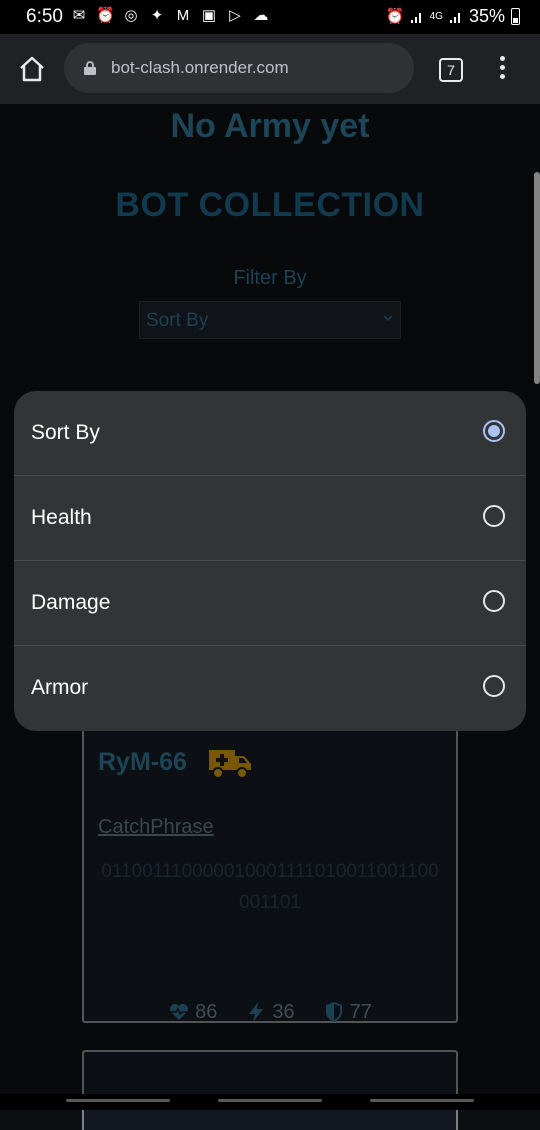 Image resolution: width=540 pixels, height=1130 pixels. Describe the element at coordinates (61, 517) in the screenshot. I see `option-label: Health` at that location.